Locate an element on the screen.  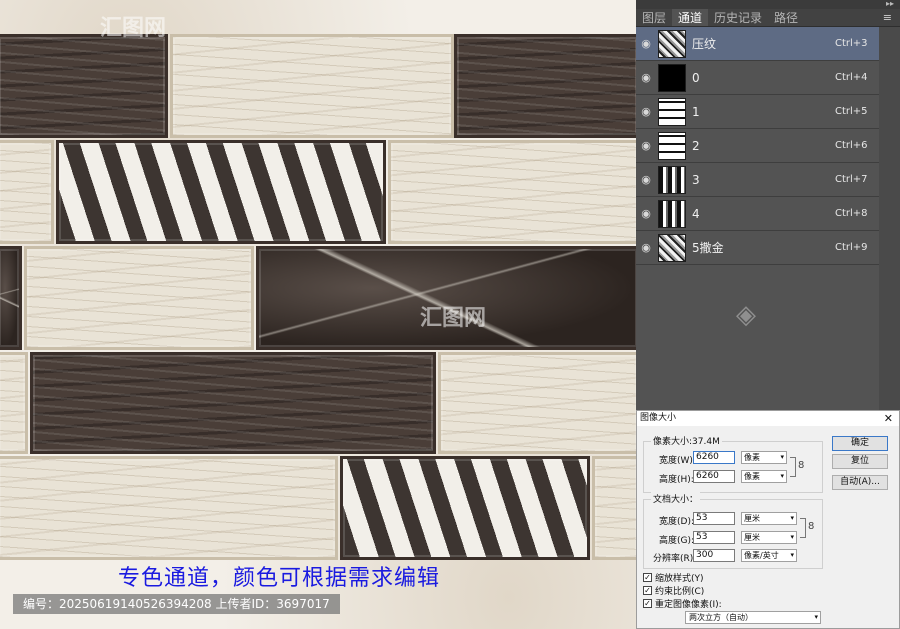
pixel-width-input: 6260 is located at coordinates (714, 457).